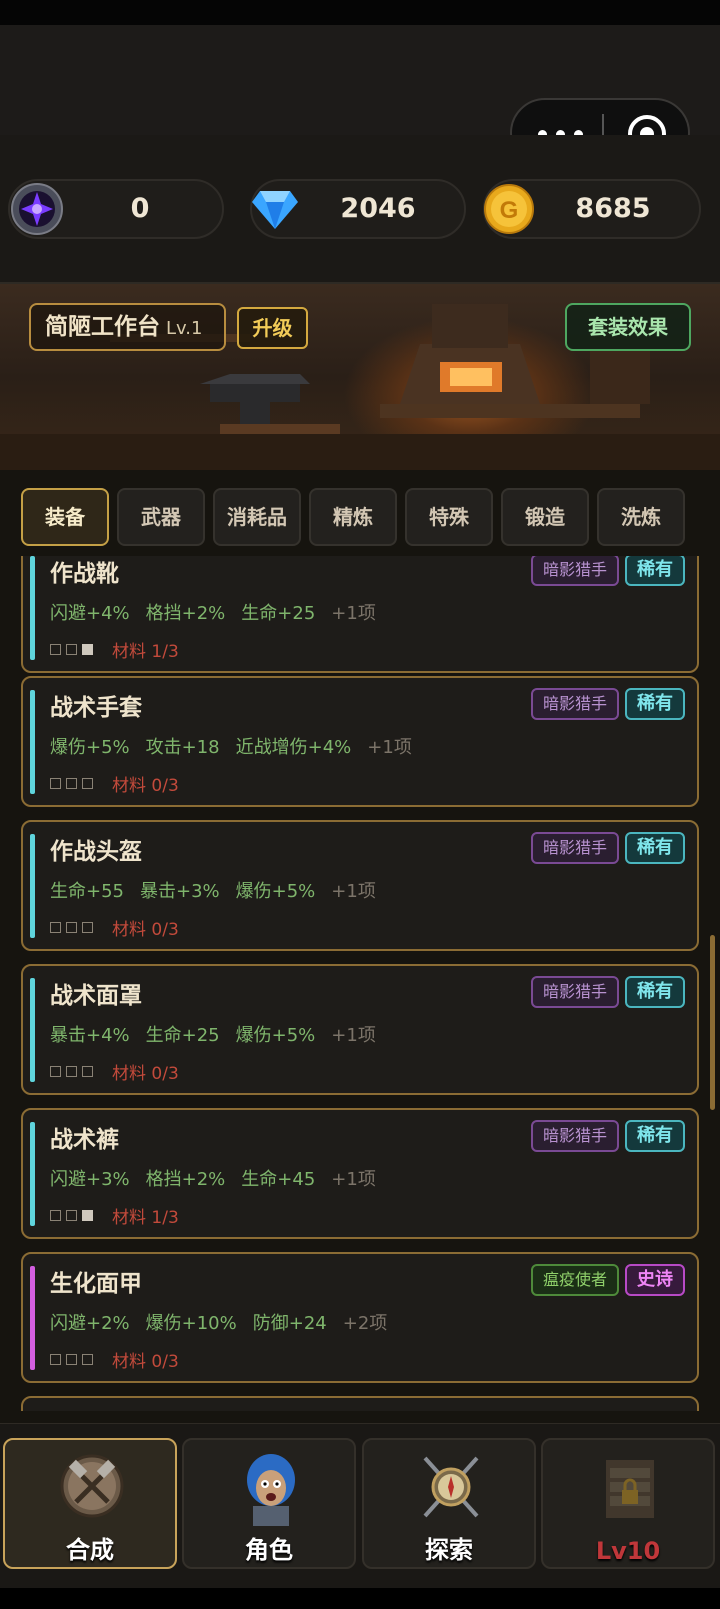 The height and width of the screenshot is (1609, 720). What do you see at coordinates (140, 208) in the screenshot?
I see `resource-value: 0` at bounding box center [140, 208].